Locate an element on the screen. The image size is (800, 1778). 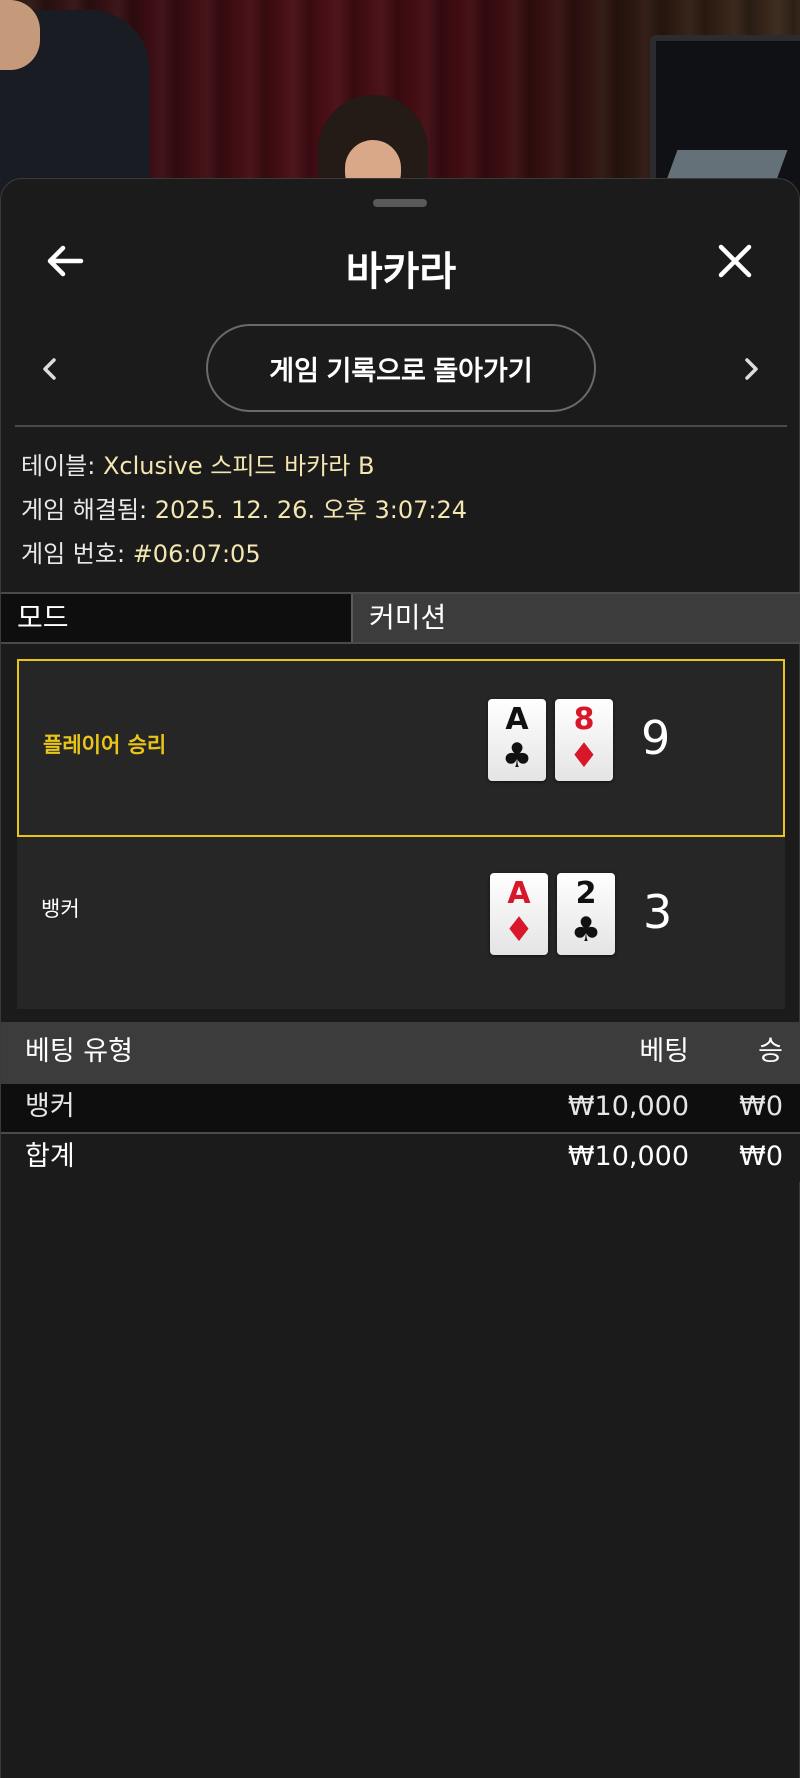
card-rank: 2 is located at coordinates (586, 893).